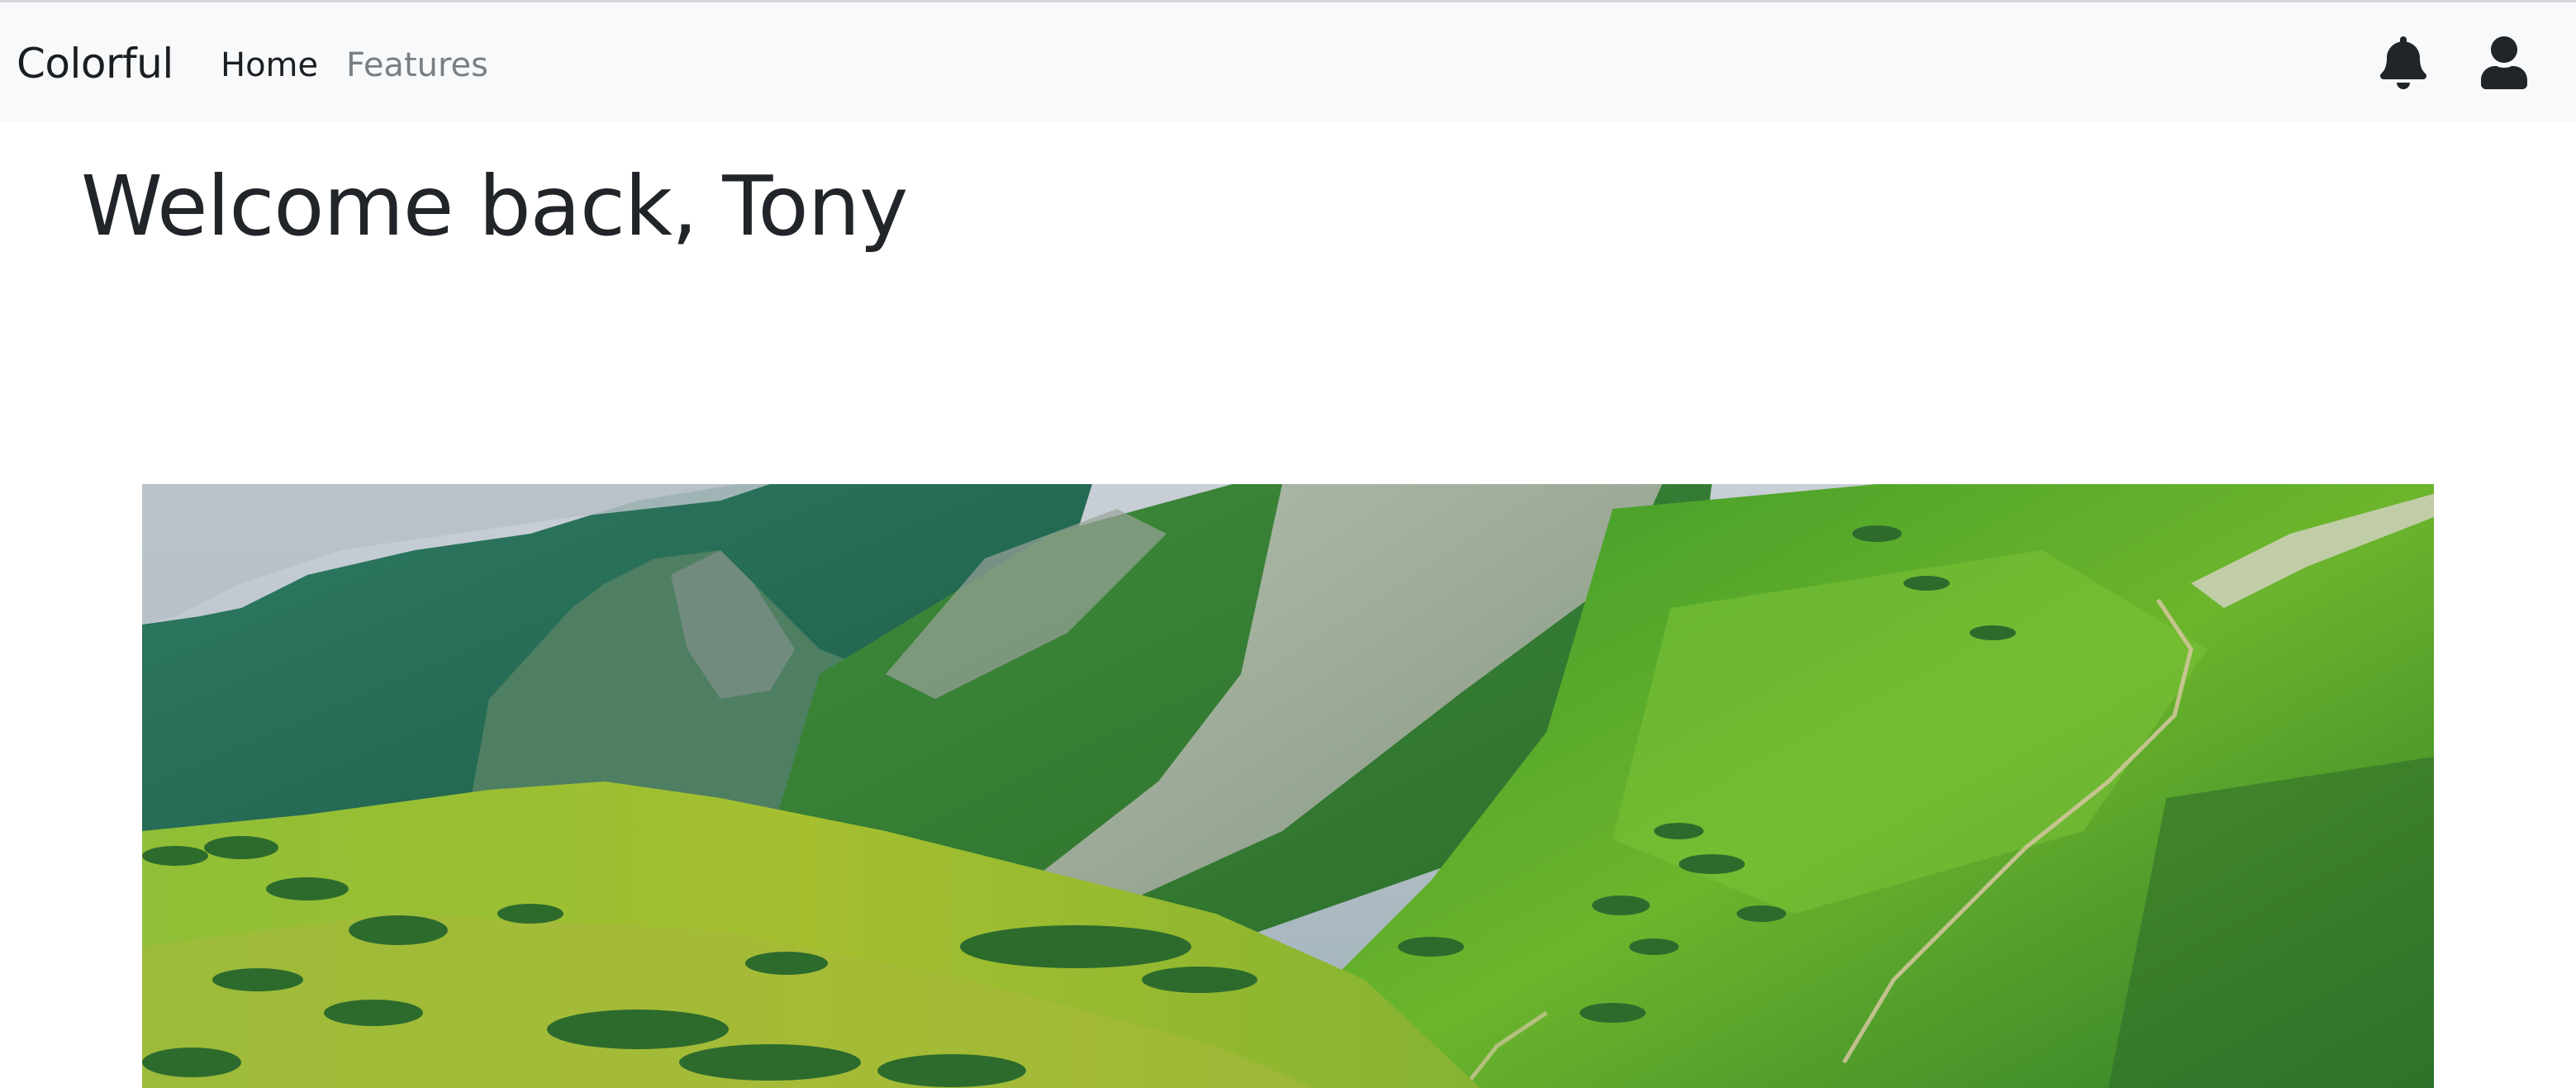 The height and width of the screenshot is (1088, 2576). Describe the element at coordinates (417, 65) in the screenshot. I see `nav-link-features: Features` at that location.